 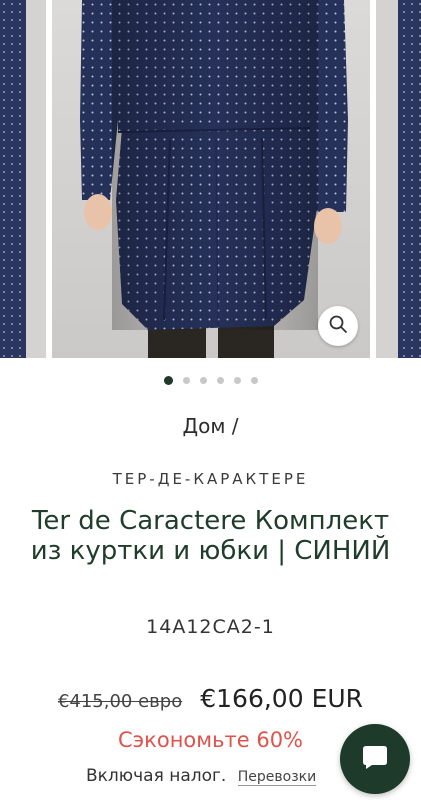 I want to click on sale-price: €166,00 EUR, so click(x=282, y=698).